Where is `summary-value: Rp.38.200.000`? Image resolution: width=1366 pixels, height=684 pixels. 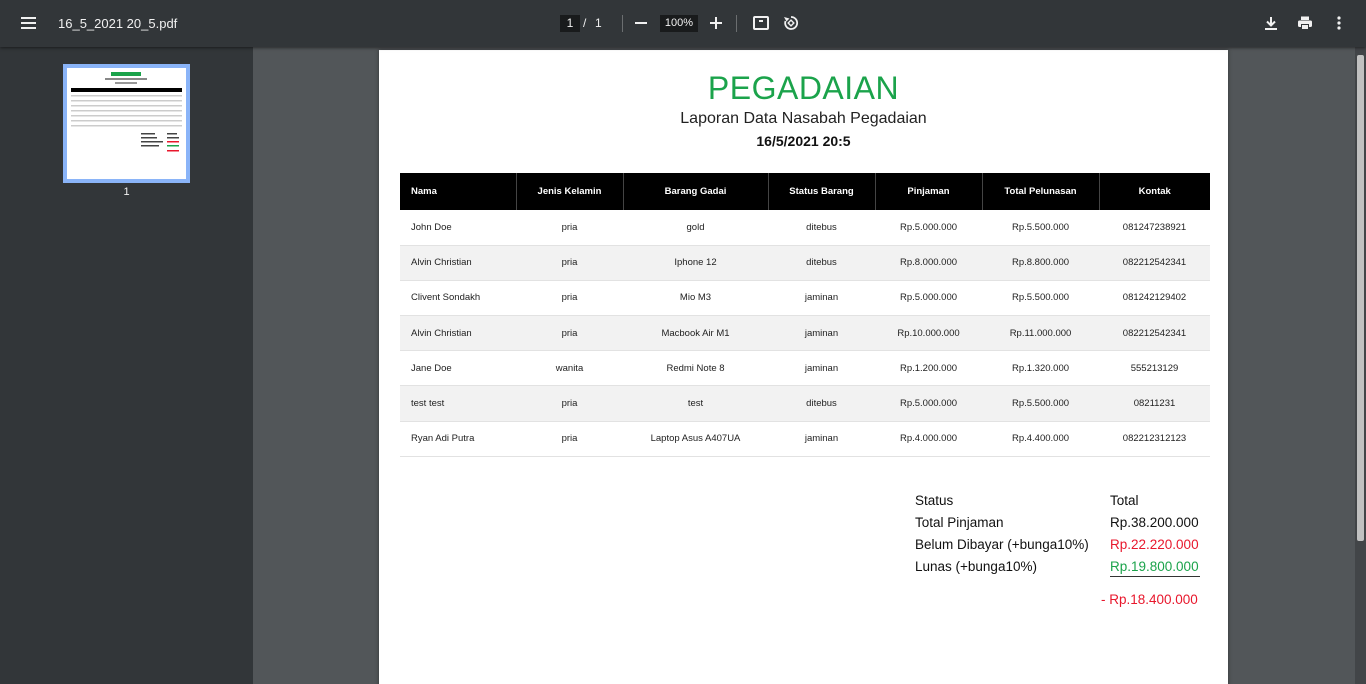 summary-value: Rp.38.200.000 is located at coordinates (1154, 522).